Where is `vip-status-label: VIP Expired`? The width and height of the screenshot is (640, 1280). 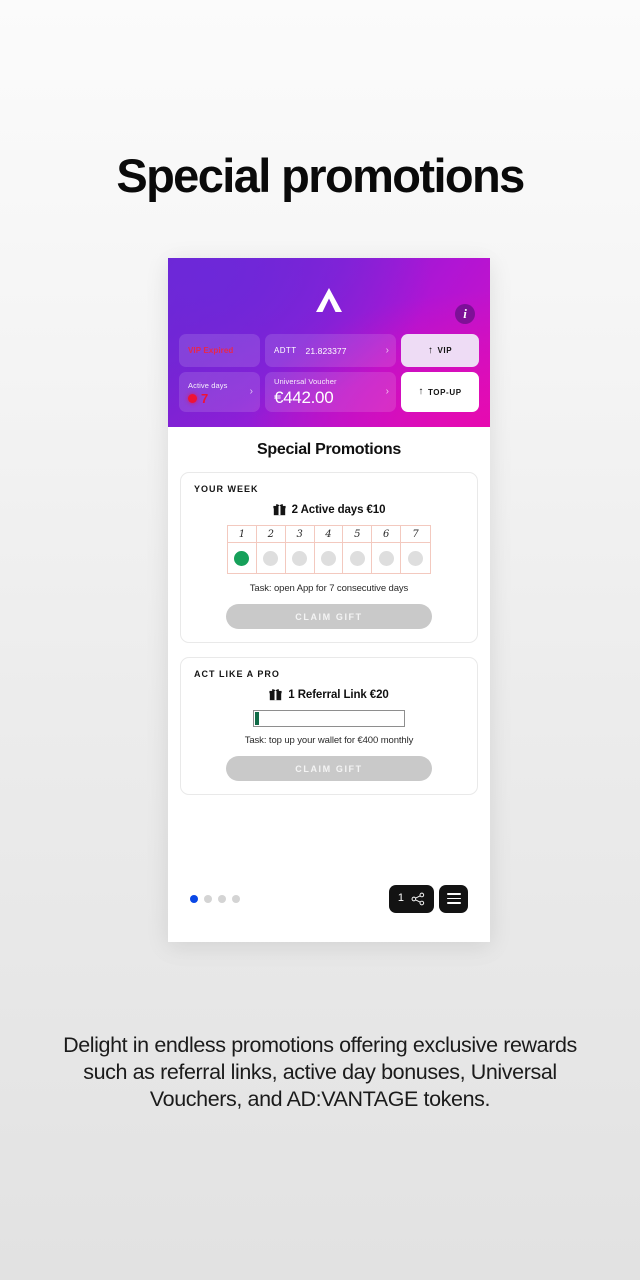 vip-status-label: VIP Expired is located at coordinates (211, 350).